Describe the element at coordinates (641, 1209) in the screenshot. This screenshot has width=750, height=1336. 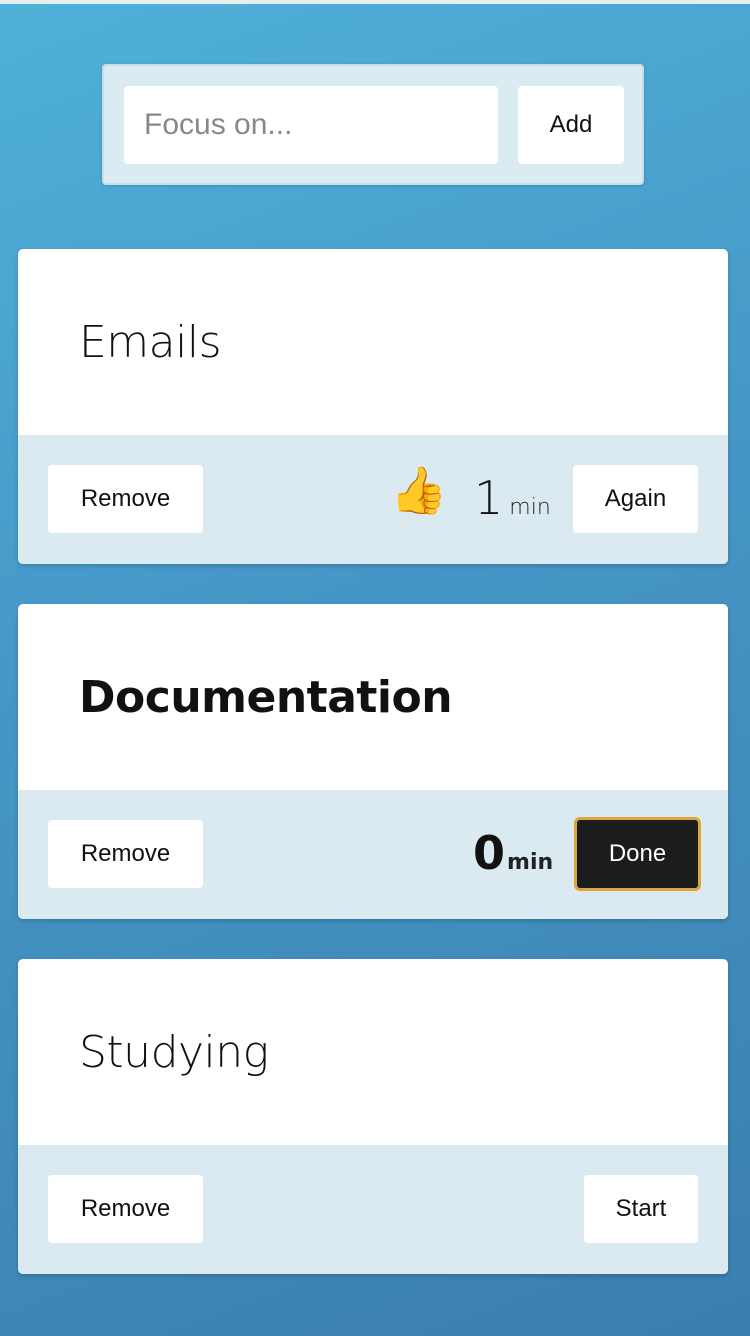
I see `start-button: Start` at that location.